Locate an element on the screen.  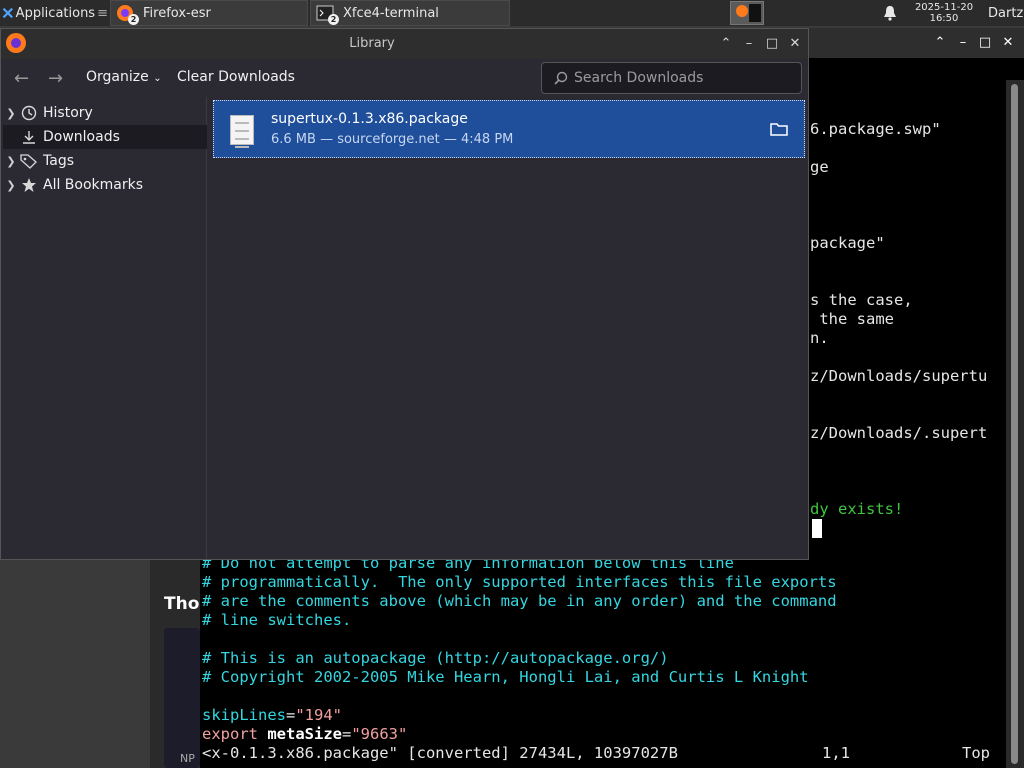
user-menu: Dartz is located at coordinates (1006, 13).